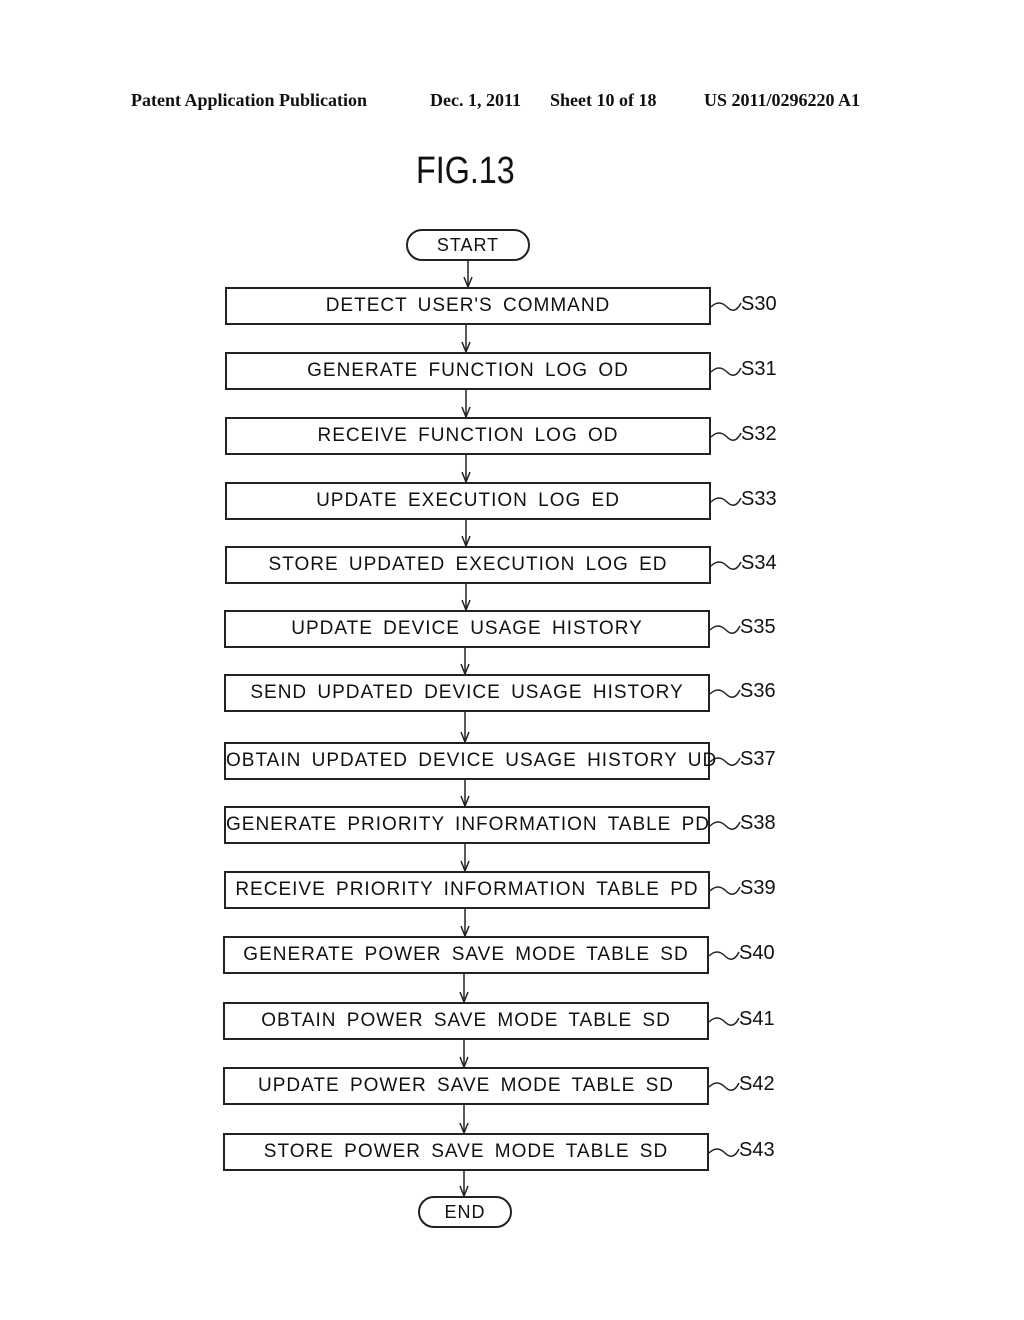  I want to click on sheet-number: Sheet 10 of 18, so click(603, 100).